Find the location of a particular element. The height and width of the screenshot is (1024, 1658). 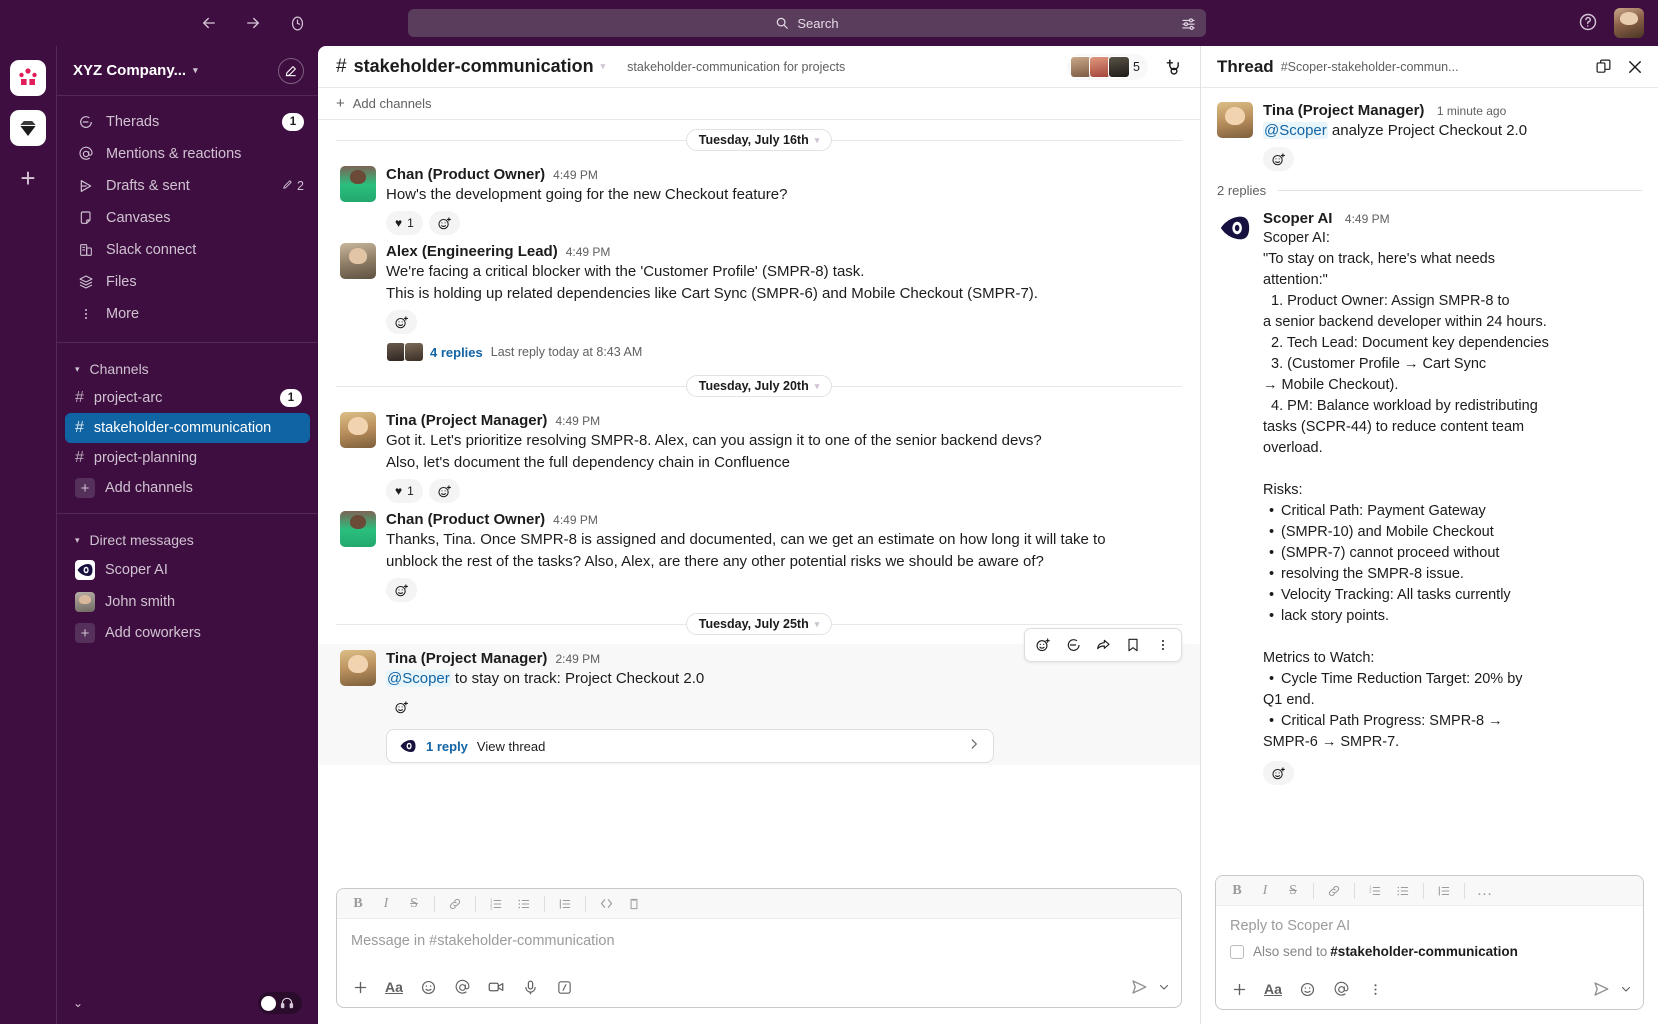

more-icon is located at coordinates (1163, 645).